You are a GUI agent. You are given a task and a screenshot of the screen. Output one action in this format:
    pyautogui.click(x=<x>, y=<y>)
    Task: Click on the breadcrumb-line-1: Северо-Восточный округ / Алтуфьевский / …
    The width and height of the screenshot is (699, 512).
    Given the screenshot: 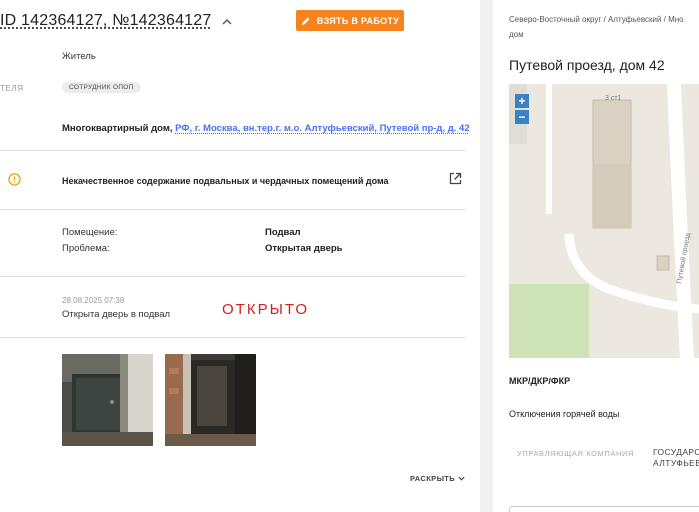 What is the action you would take?
    pyautogui.click(x=596, y=19)
    